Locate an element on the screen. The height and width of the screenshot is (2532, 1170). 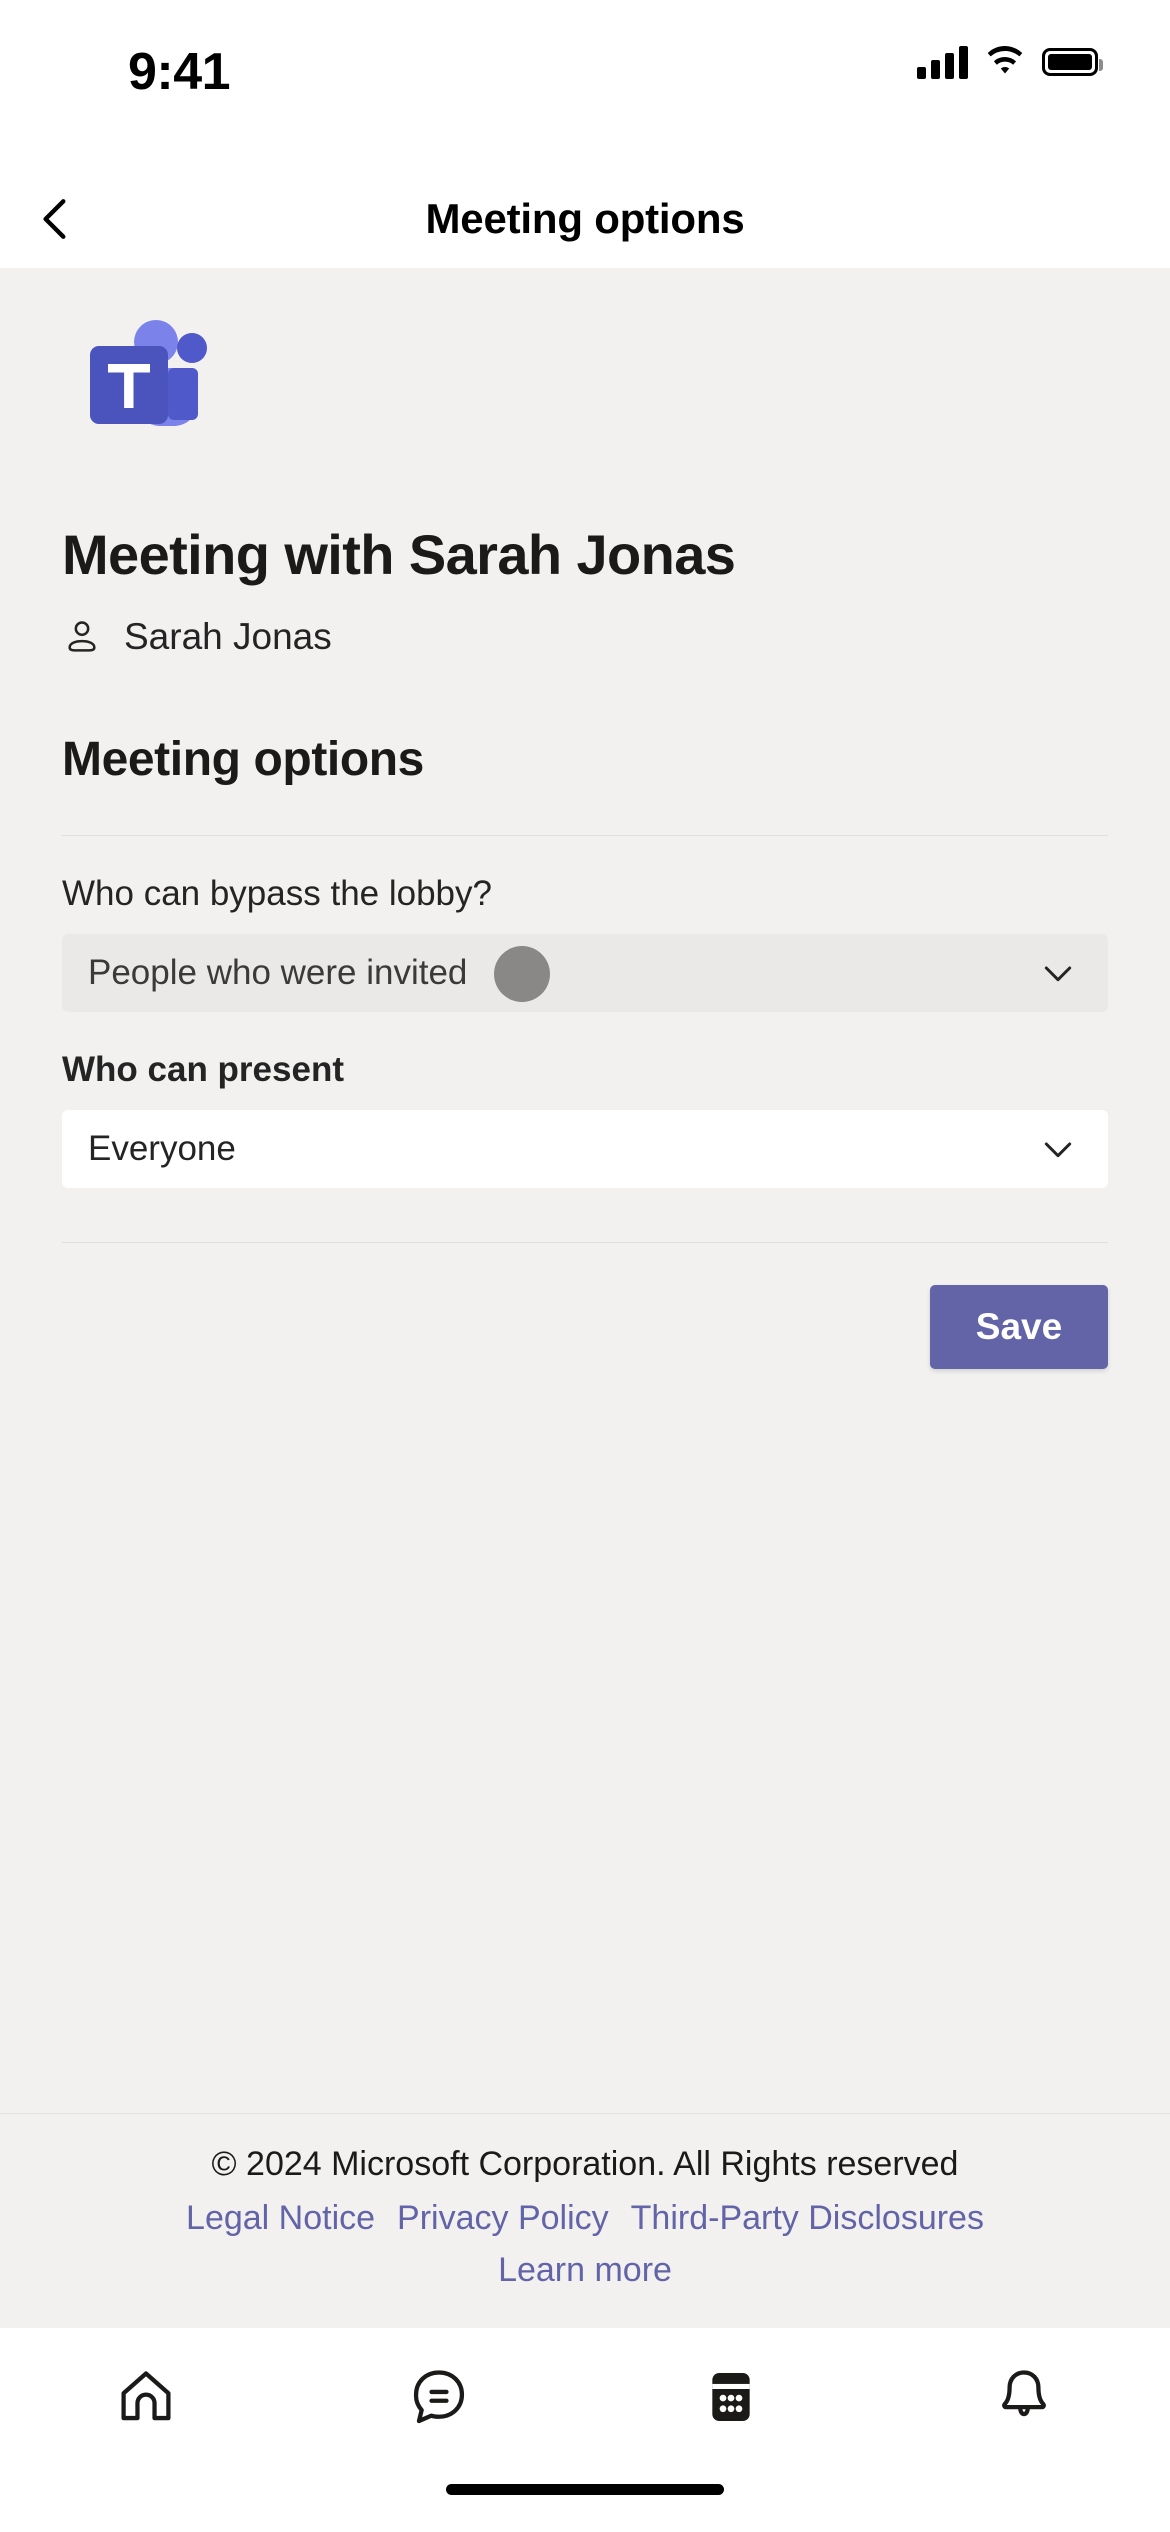
home-indicator is located at coordinates (585, 2489).